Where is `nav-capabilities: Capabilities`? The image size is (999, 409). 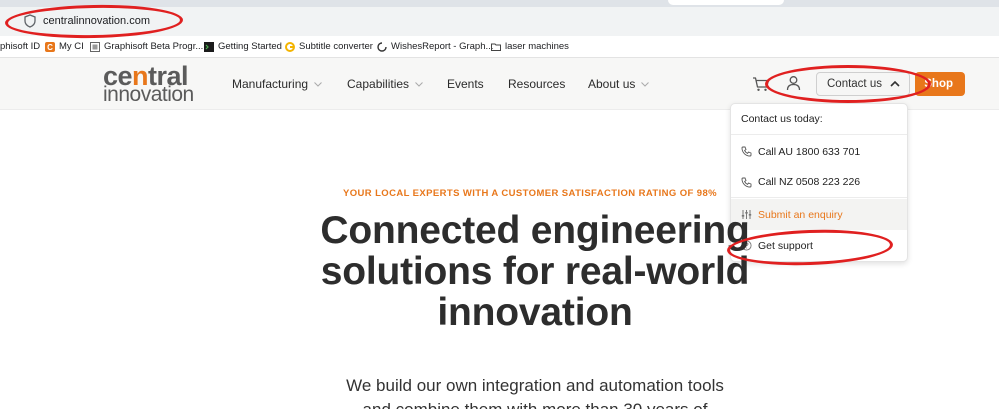
nav-capabilities: Capabilities is located at coordinates (385, 84).